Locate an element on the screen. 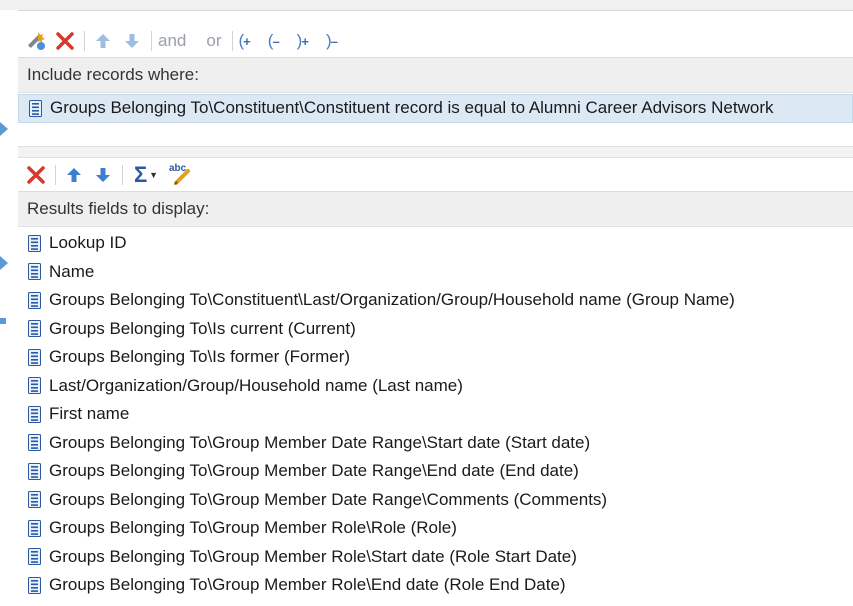 The image size is (853, 606). row-label: Groups Belonging To\Is former (Former) is located at coordinates (200, 357).